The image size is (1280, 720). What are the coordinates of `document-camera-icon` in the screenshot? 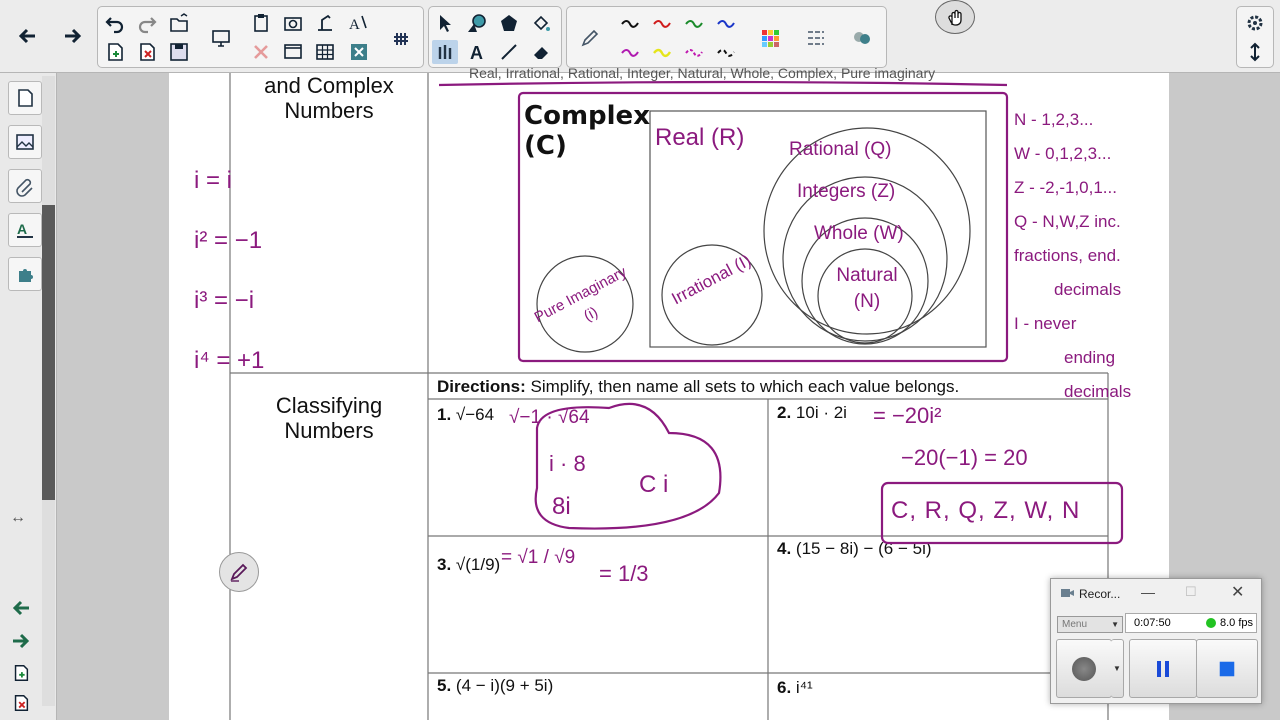 It's located at (325, 23).